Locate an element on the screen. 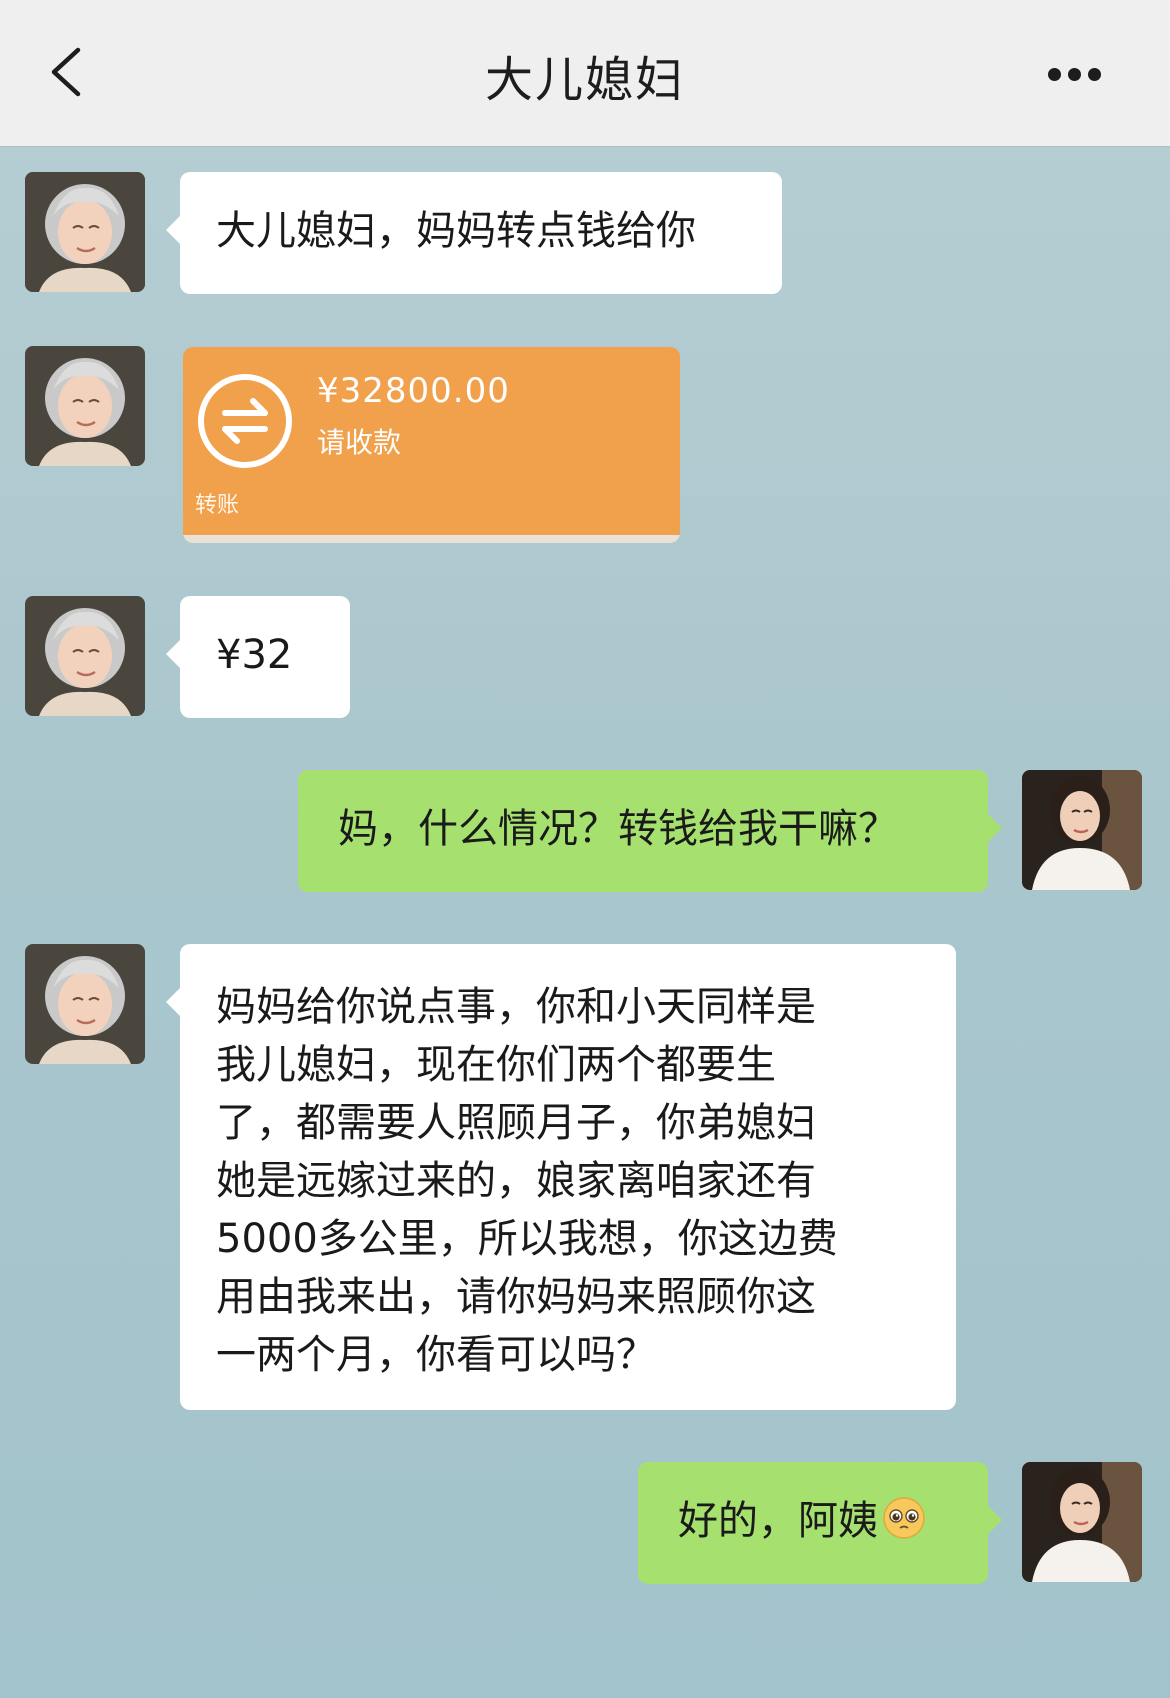 Image resolution: width=1170 pixels, height=1698 pixels. nav-bar: 大儿媳妇 is located at coordinates (585, 73).